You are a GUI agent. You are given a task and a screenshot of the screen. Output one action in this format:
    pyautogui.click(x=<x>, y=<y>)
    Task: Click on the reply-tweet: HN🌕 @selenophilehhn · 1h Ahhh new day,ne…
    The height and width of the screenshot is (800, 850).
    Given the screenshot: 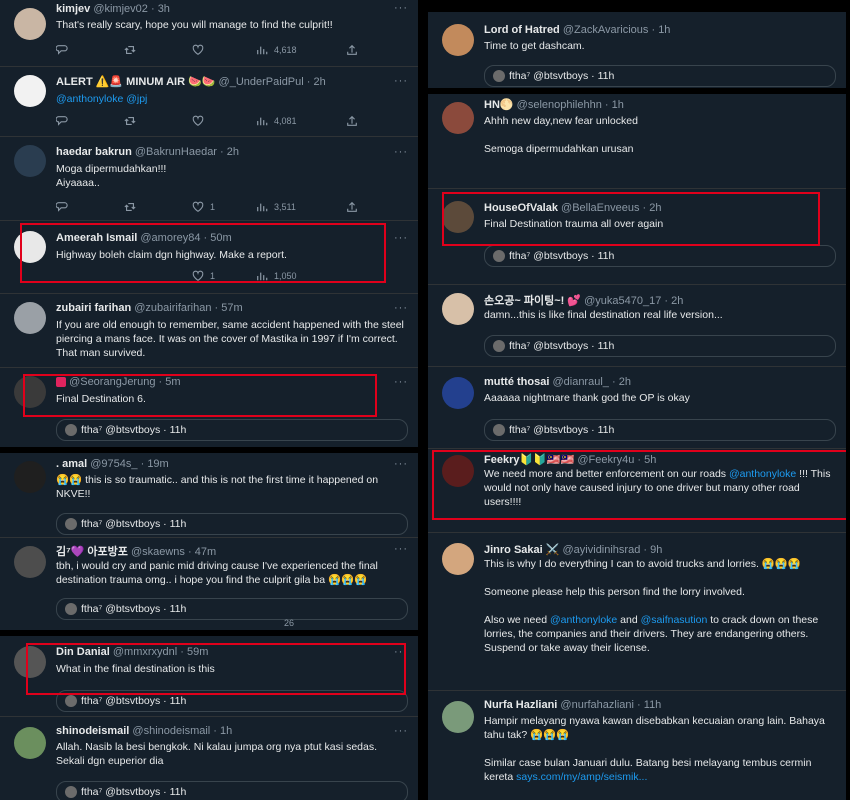 What is the action you would take?
    pyautogui.click(x=637, y=138)
    